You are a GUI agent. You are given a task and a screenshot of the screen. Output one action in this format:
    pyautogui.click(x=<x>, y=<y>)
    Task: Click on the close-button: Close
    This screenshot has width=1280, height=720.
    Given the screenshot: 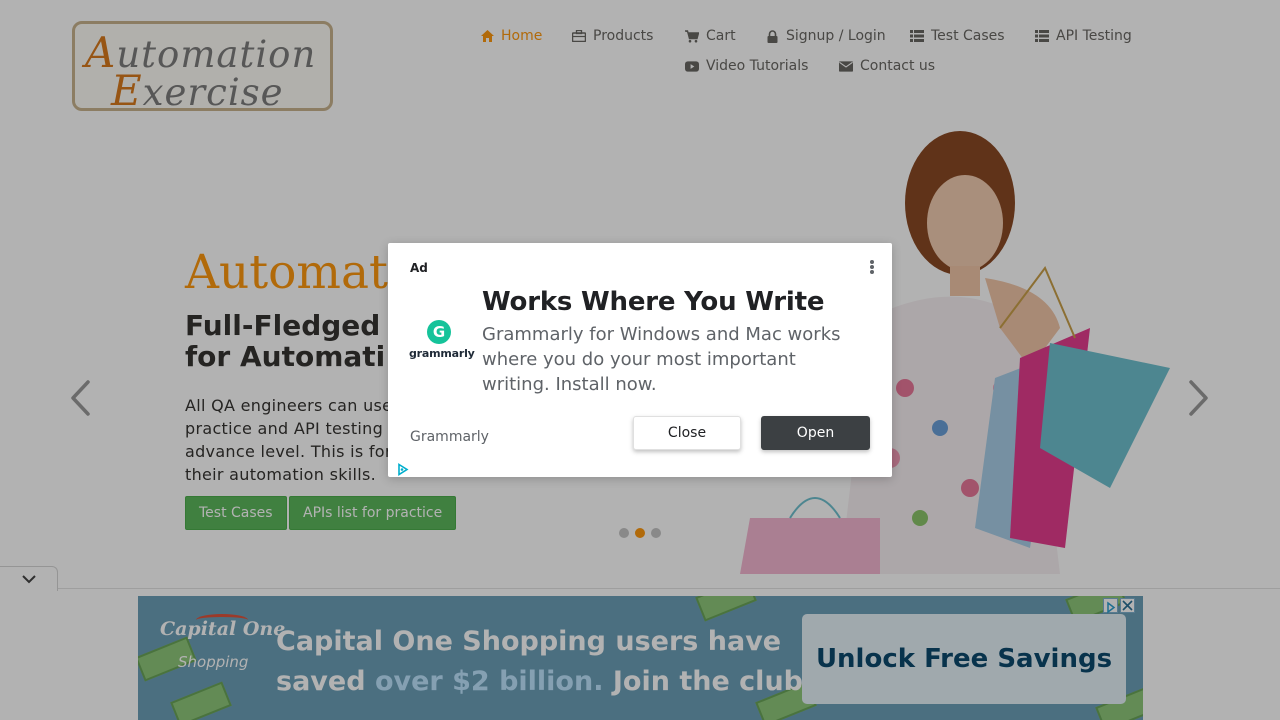 What is the action you would take?
    pyautogui.click(x=687, y=433)
    